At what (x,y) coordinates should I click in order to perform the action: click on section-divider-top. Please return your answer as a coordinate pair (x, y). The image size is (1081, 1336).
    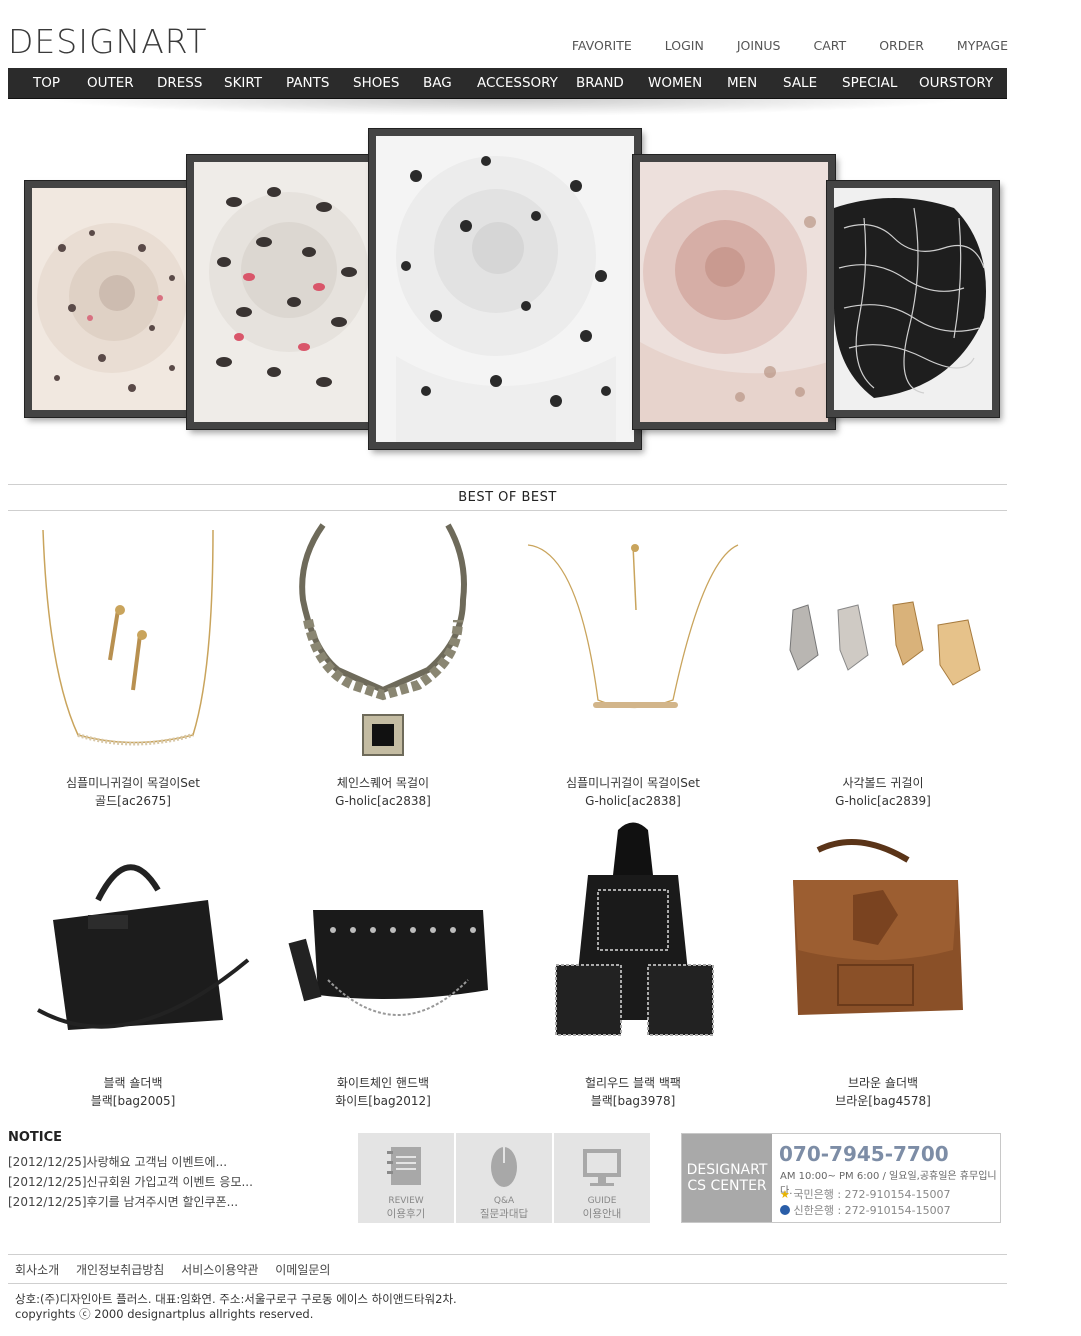
    Looking at the image, I should click on (507, 484).